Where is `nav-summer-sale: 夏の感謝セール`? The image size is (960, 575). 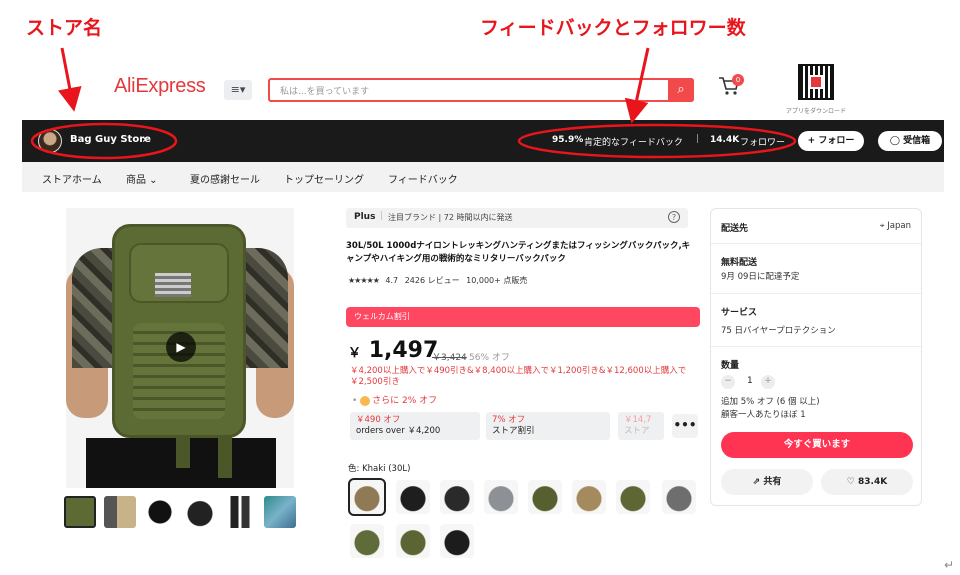
nav-summer-sale: 夏の感謝セール is located at coordinates (225, 178).